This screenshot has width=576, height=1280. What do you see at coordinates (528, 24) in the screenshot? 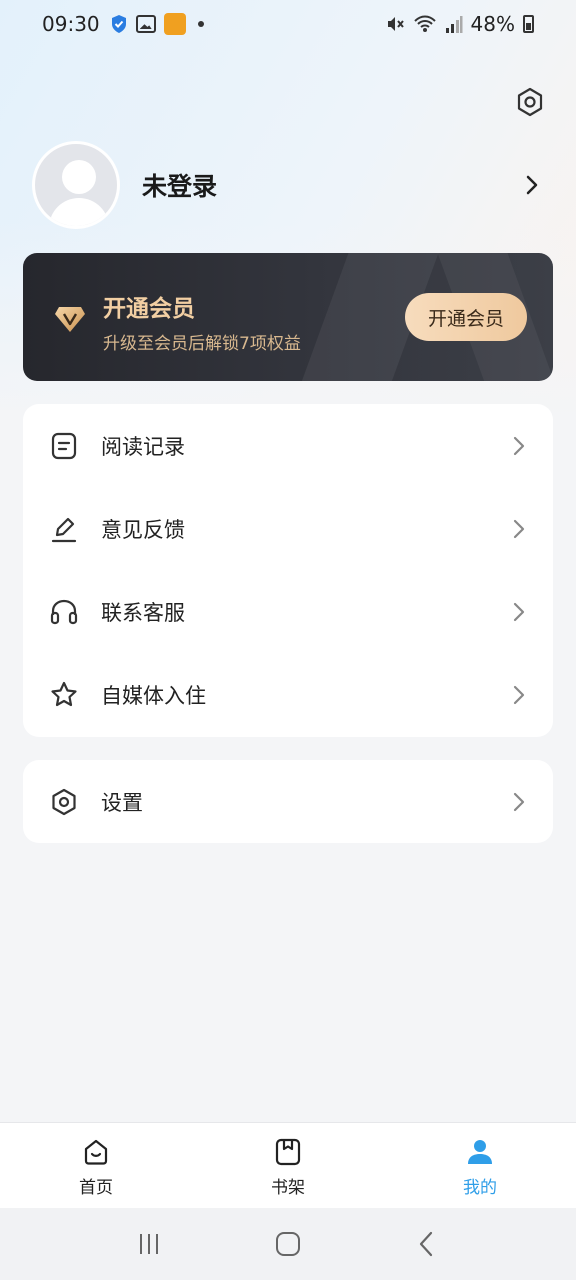
I see `battery-icon` at bounding box center [528, 24].